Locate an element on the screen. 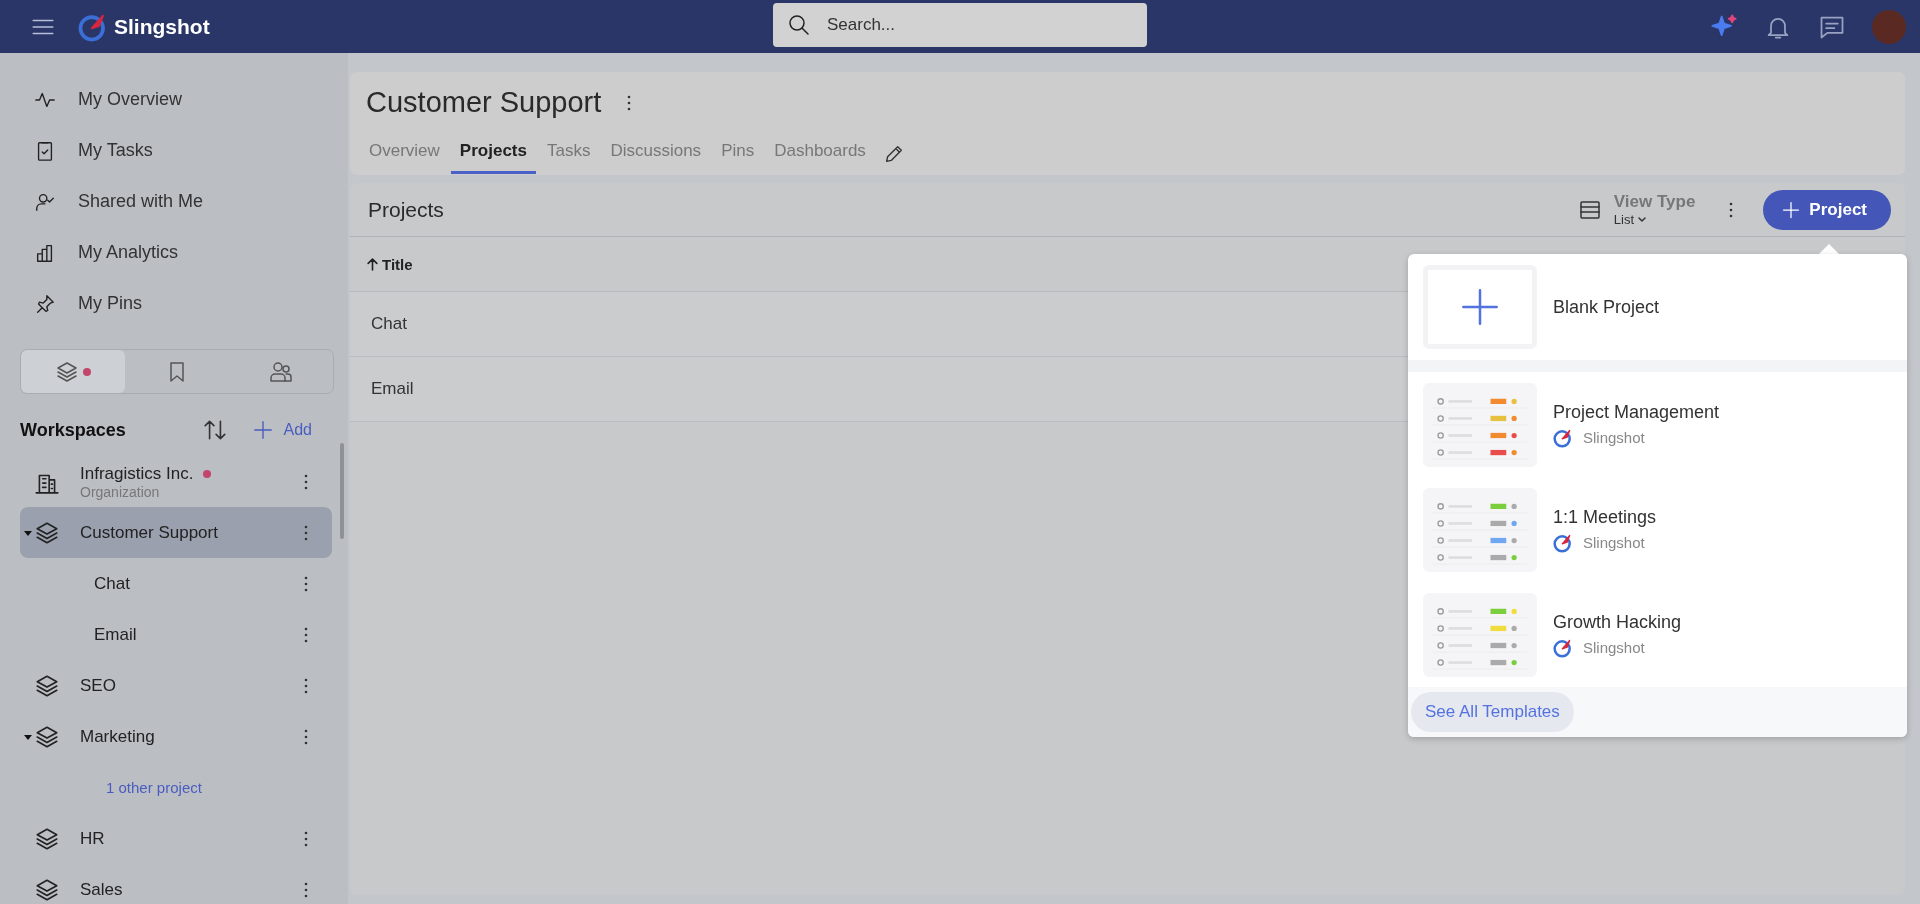  workspace-item: SEO is located at coordinates (176, 685).